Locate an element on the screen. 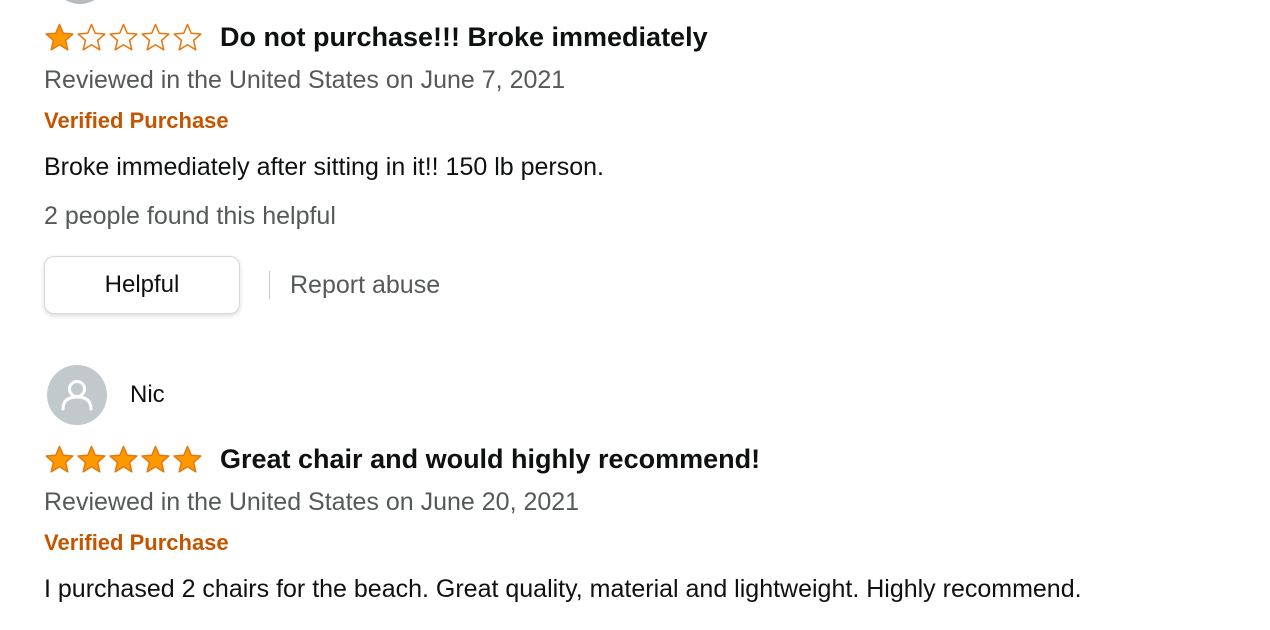 This screenshot has width=1270, height=630. helpful-count: 2 people found this helpful is located at coordinates (190, 216).